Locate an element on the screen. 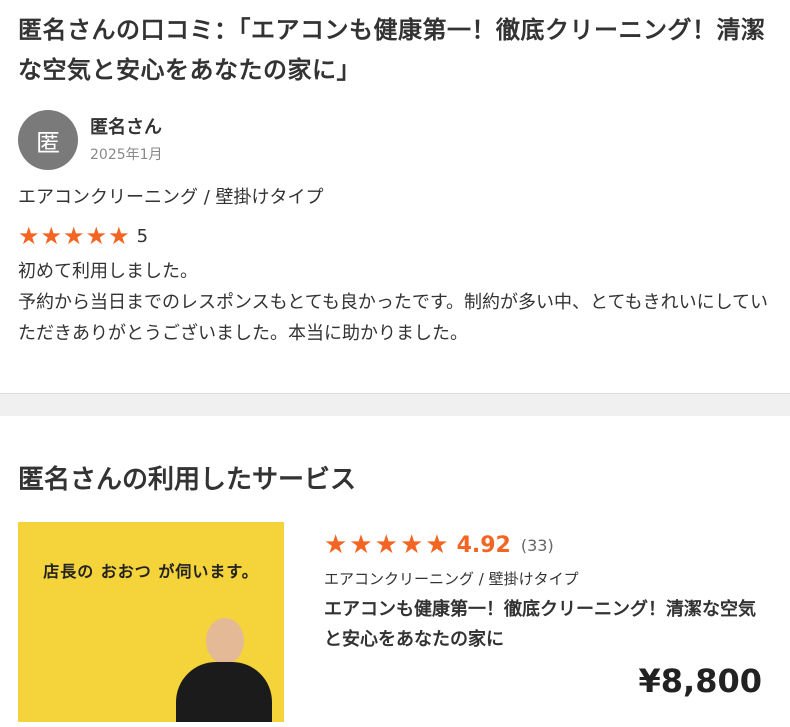  service-review-count: (33) is located at coordinates (537, 545).